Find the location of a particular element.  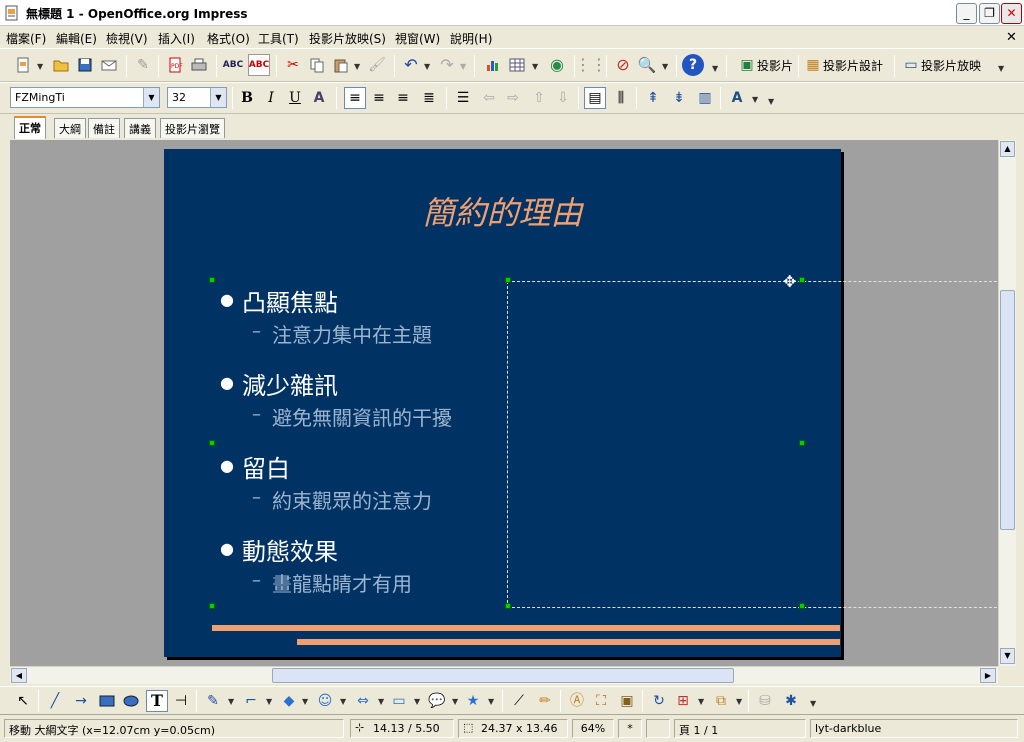

gallery-icon: ▣ is located at coordinates (627, 701).